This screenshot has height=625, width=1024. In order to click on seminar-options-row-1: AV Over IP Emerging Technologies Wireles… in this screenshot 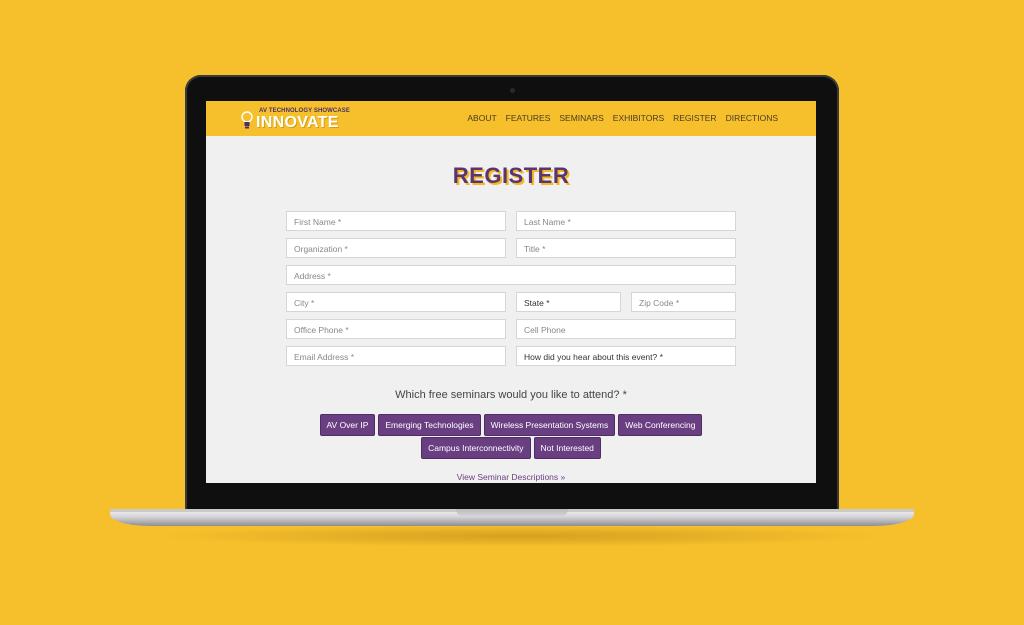, I will do `click(511, 425)`.